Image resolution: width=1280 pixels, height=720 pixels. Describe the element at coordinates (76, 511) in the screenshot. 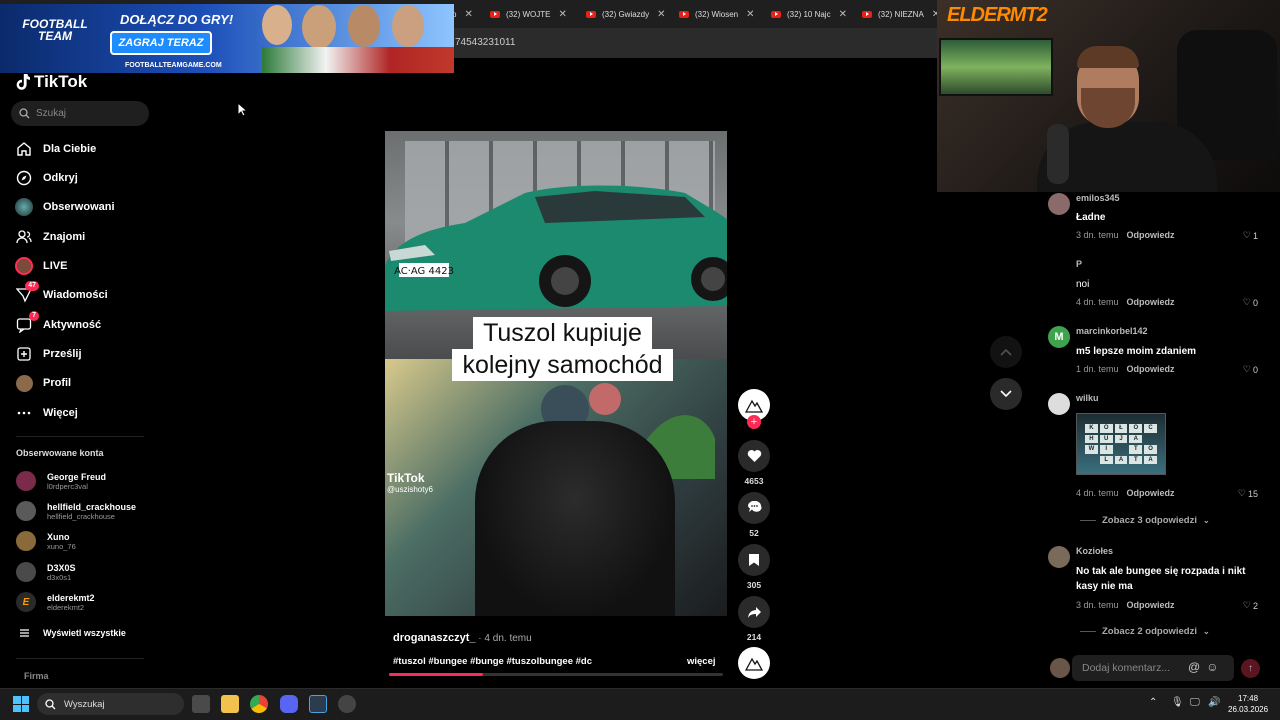

I see `followed-account: hellfield_crackhouse hellfield_crackhouse` at that location.